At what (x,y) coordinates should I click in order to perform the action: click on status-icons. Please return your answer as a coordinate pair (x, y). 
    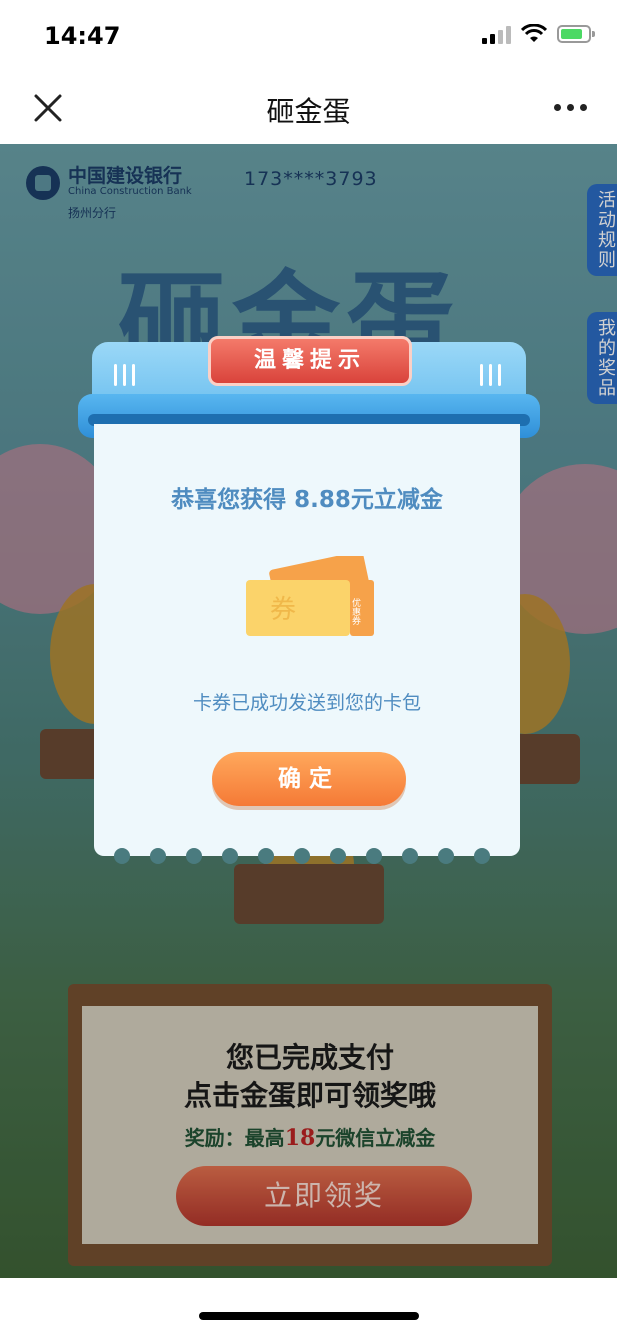
    Looking at the image, I should click on (538, 34).